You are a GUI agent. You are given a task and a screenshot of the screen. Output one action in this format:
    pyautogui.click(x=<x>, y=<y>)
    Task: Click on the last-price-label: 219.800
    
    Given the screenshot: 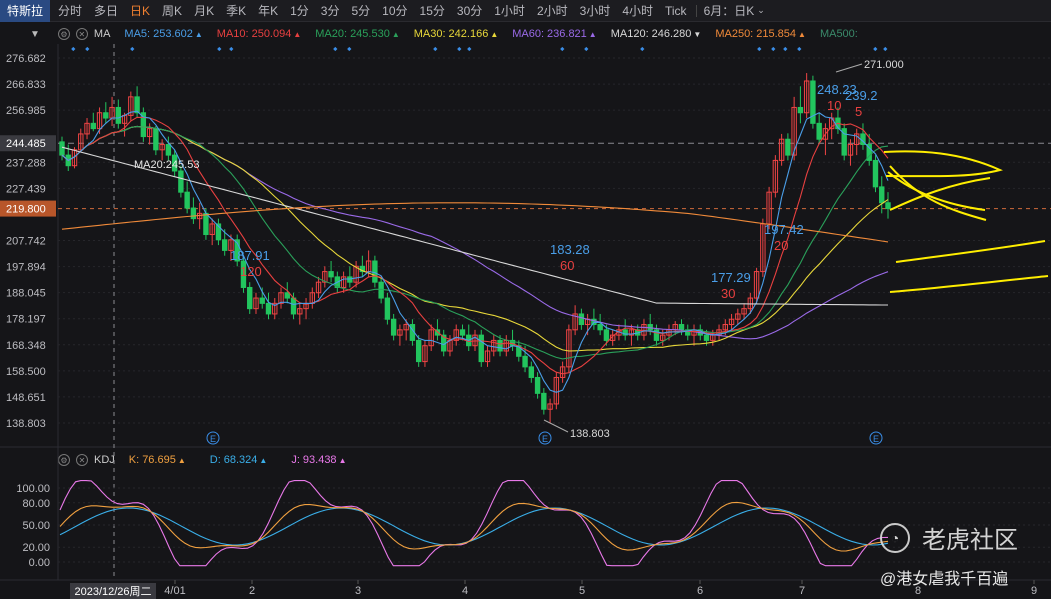 What is the action you would take?
    pyautogui.click(x=26, y=210)
    